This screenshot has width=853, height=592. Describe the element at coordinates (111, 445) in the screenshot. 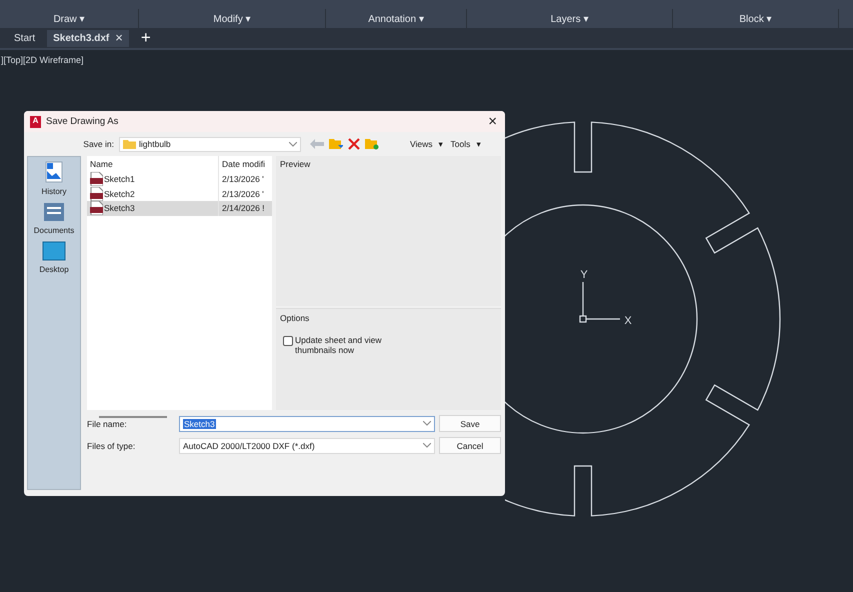

I see `file-type-label: Files of type:` at that location.